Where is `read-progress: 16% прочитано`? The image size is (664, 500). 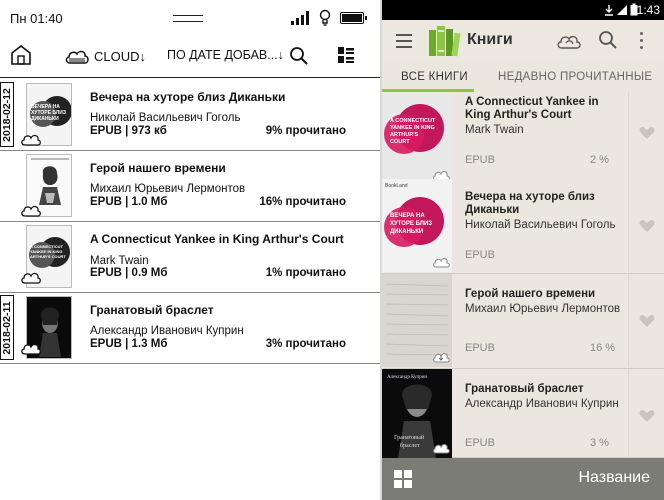
read-progress: 16% прочитано is located at coordinates (302, 202).